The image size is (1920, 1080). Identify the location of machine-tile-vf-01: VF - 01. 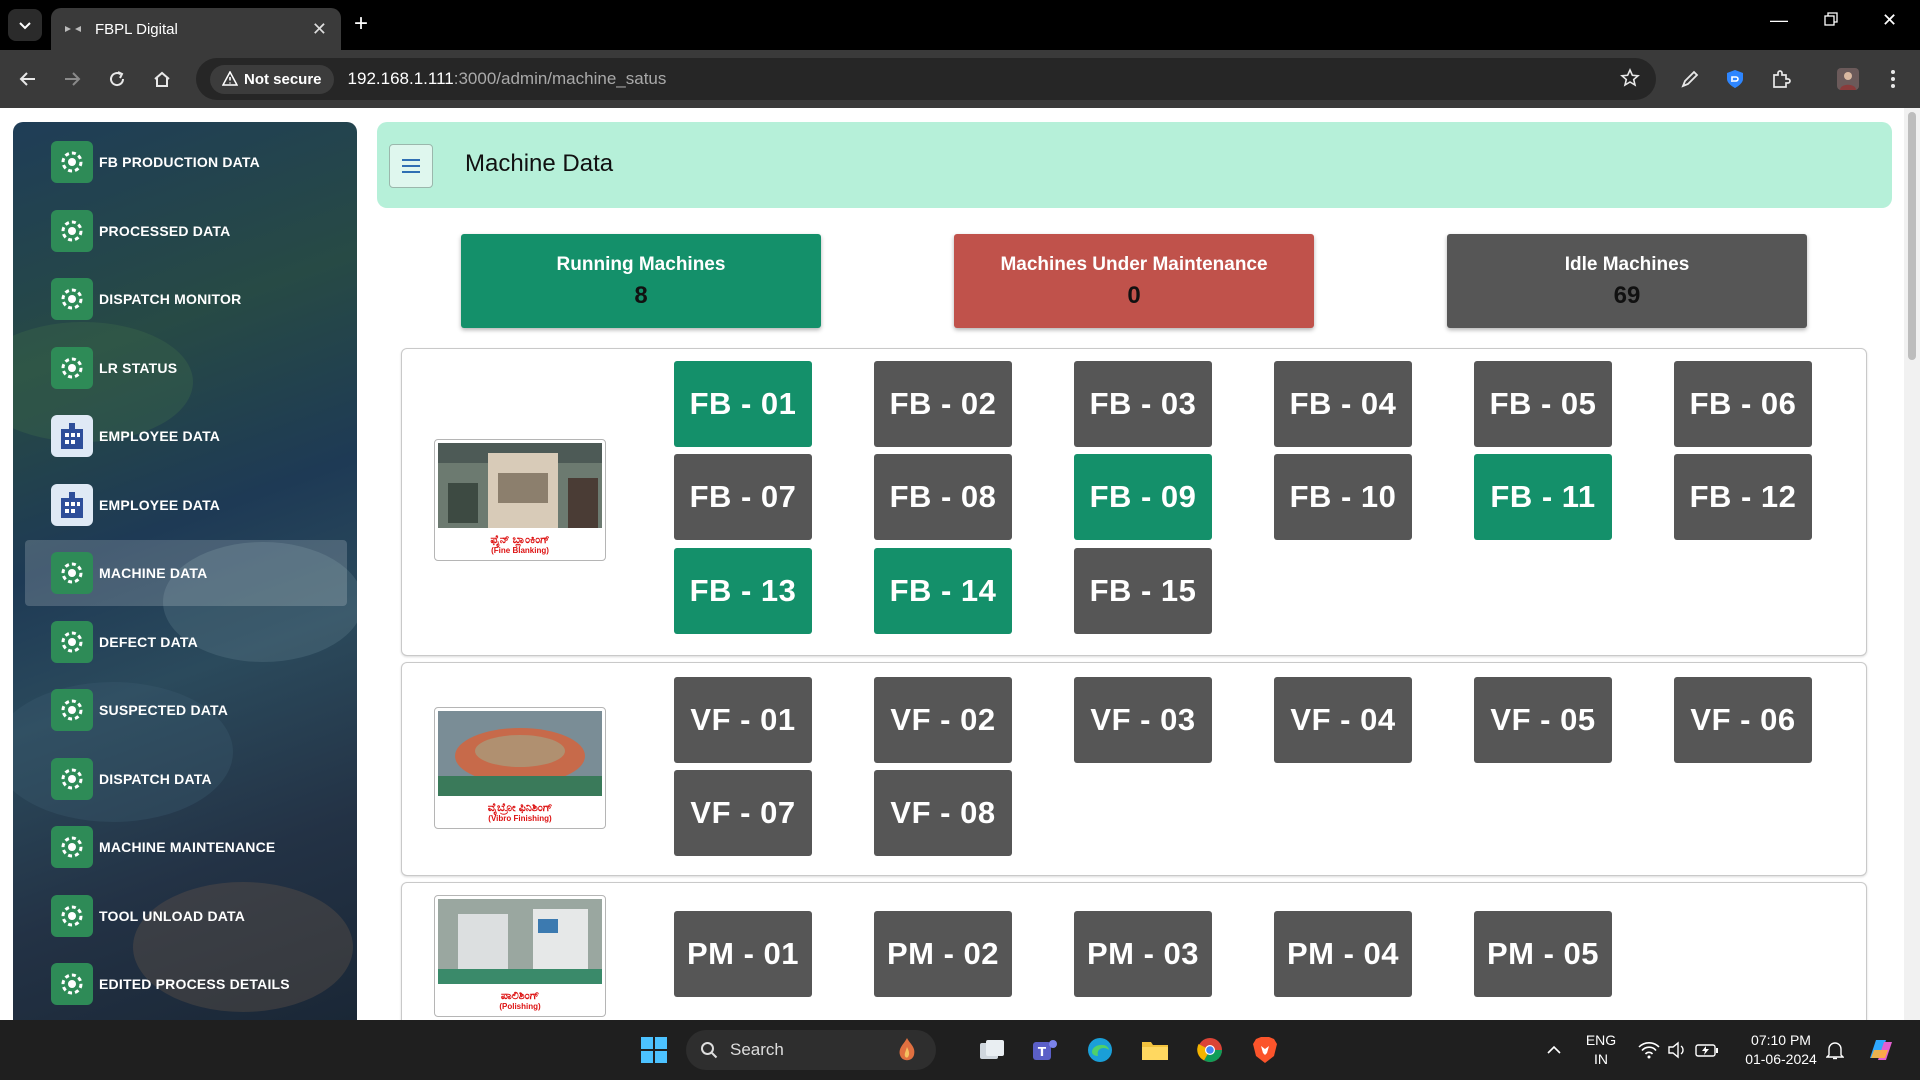
(743, 720).